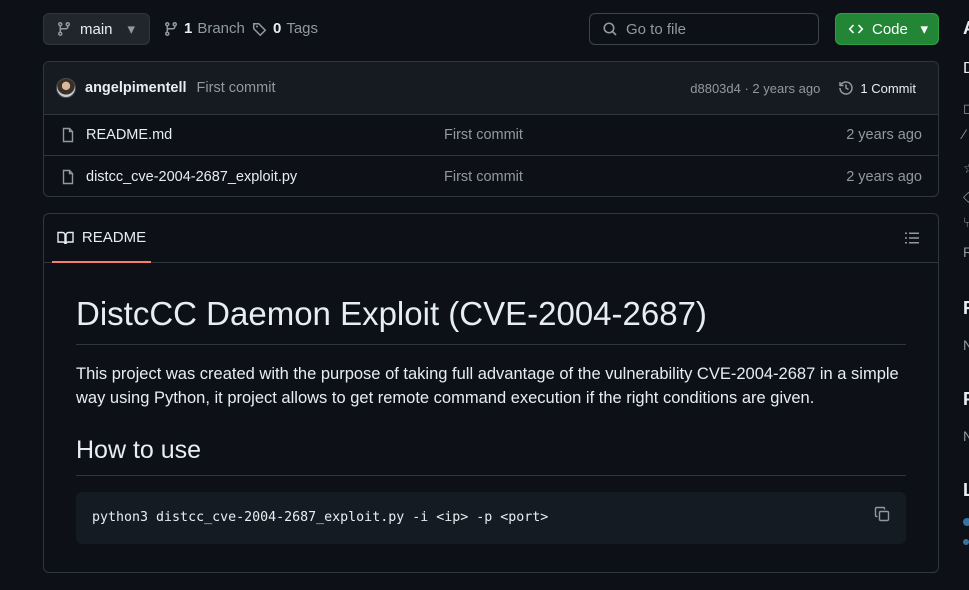  Describe the element at coordinates (136, 88) in the screenshot. I see `commit-author: angelpimentell` at that location.